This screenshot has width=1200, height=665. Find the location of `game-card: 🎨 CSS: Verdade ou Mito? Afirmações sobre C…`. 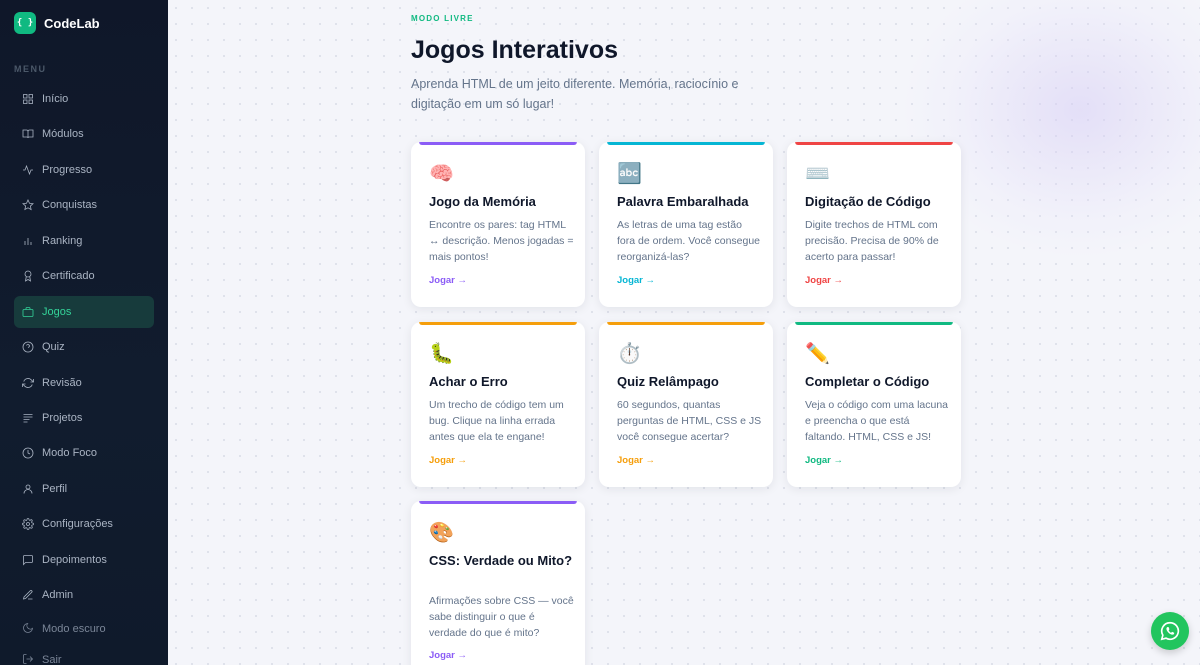

game-card: 🎨 CSS: Verdade ou Mito? Afirmações sobre C… is located at coordinates (498, 583).